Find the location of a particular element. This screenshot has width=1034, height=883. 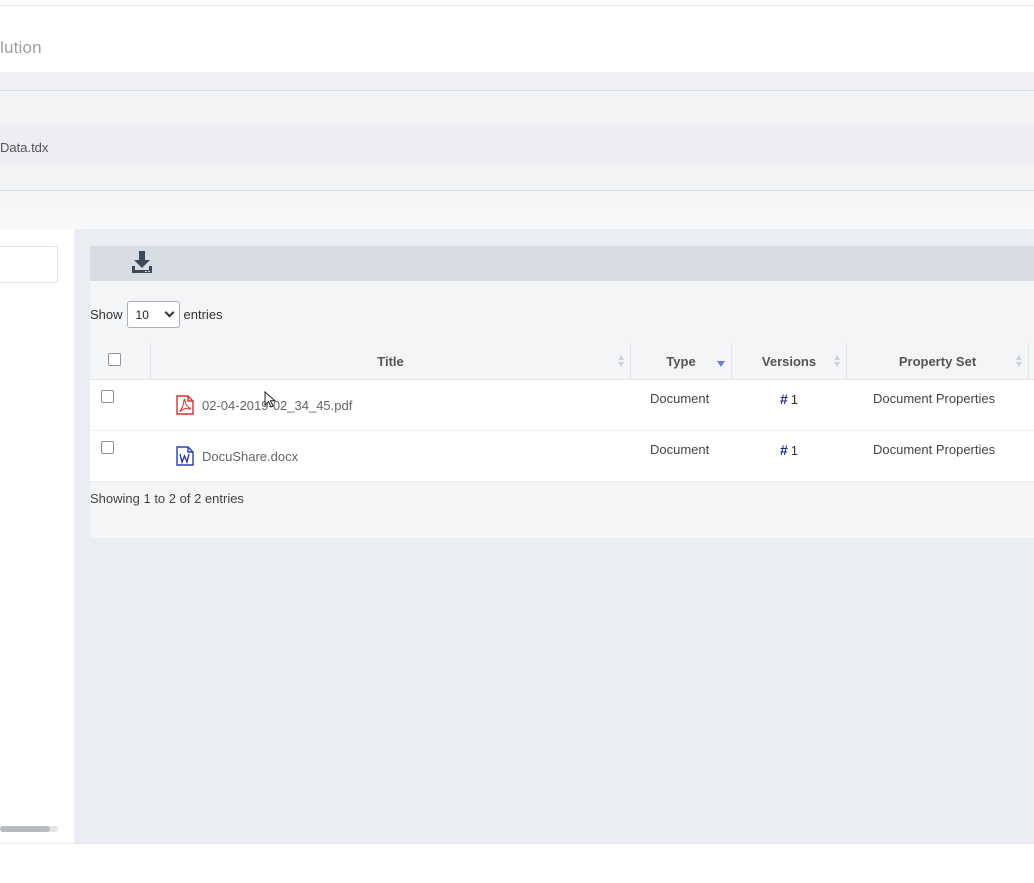

column-versions: Versions is located at coordinates (789, 361).